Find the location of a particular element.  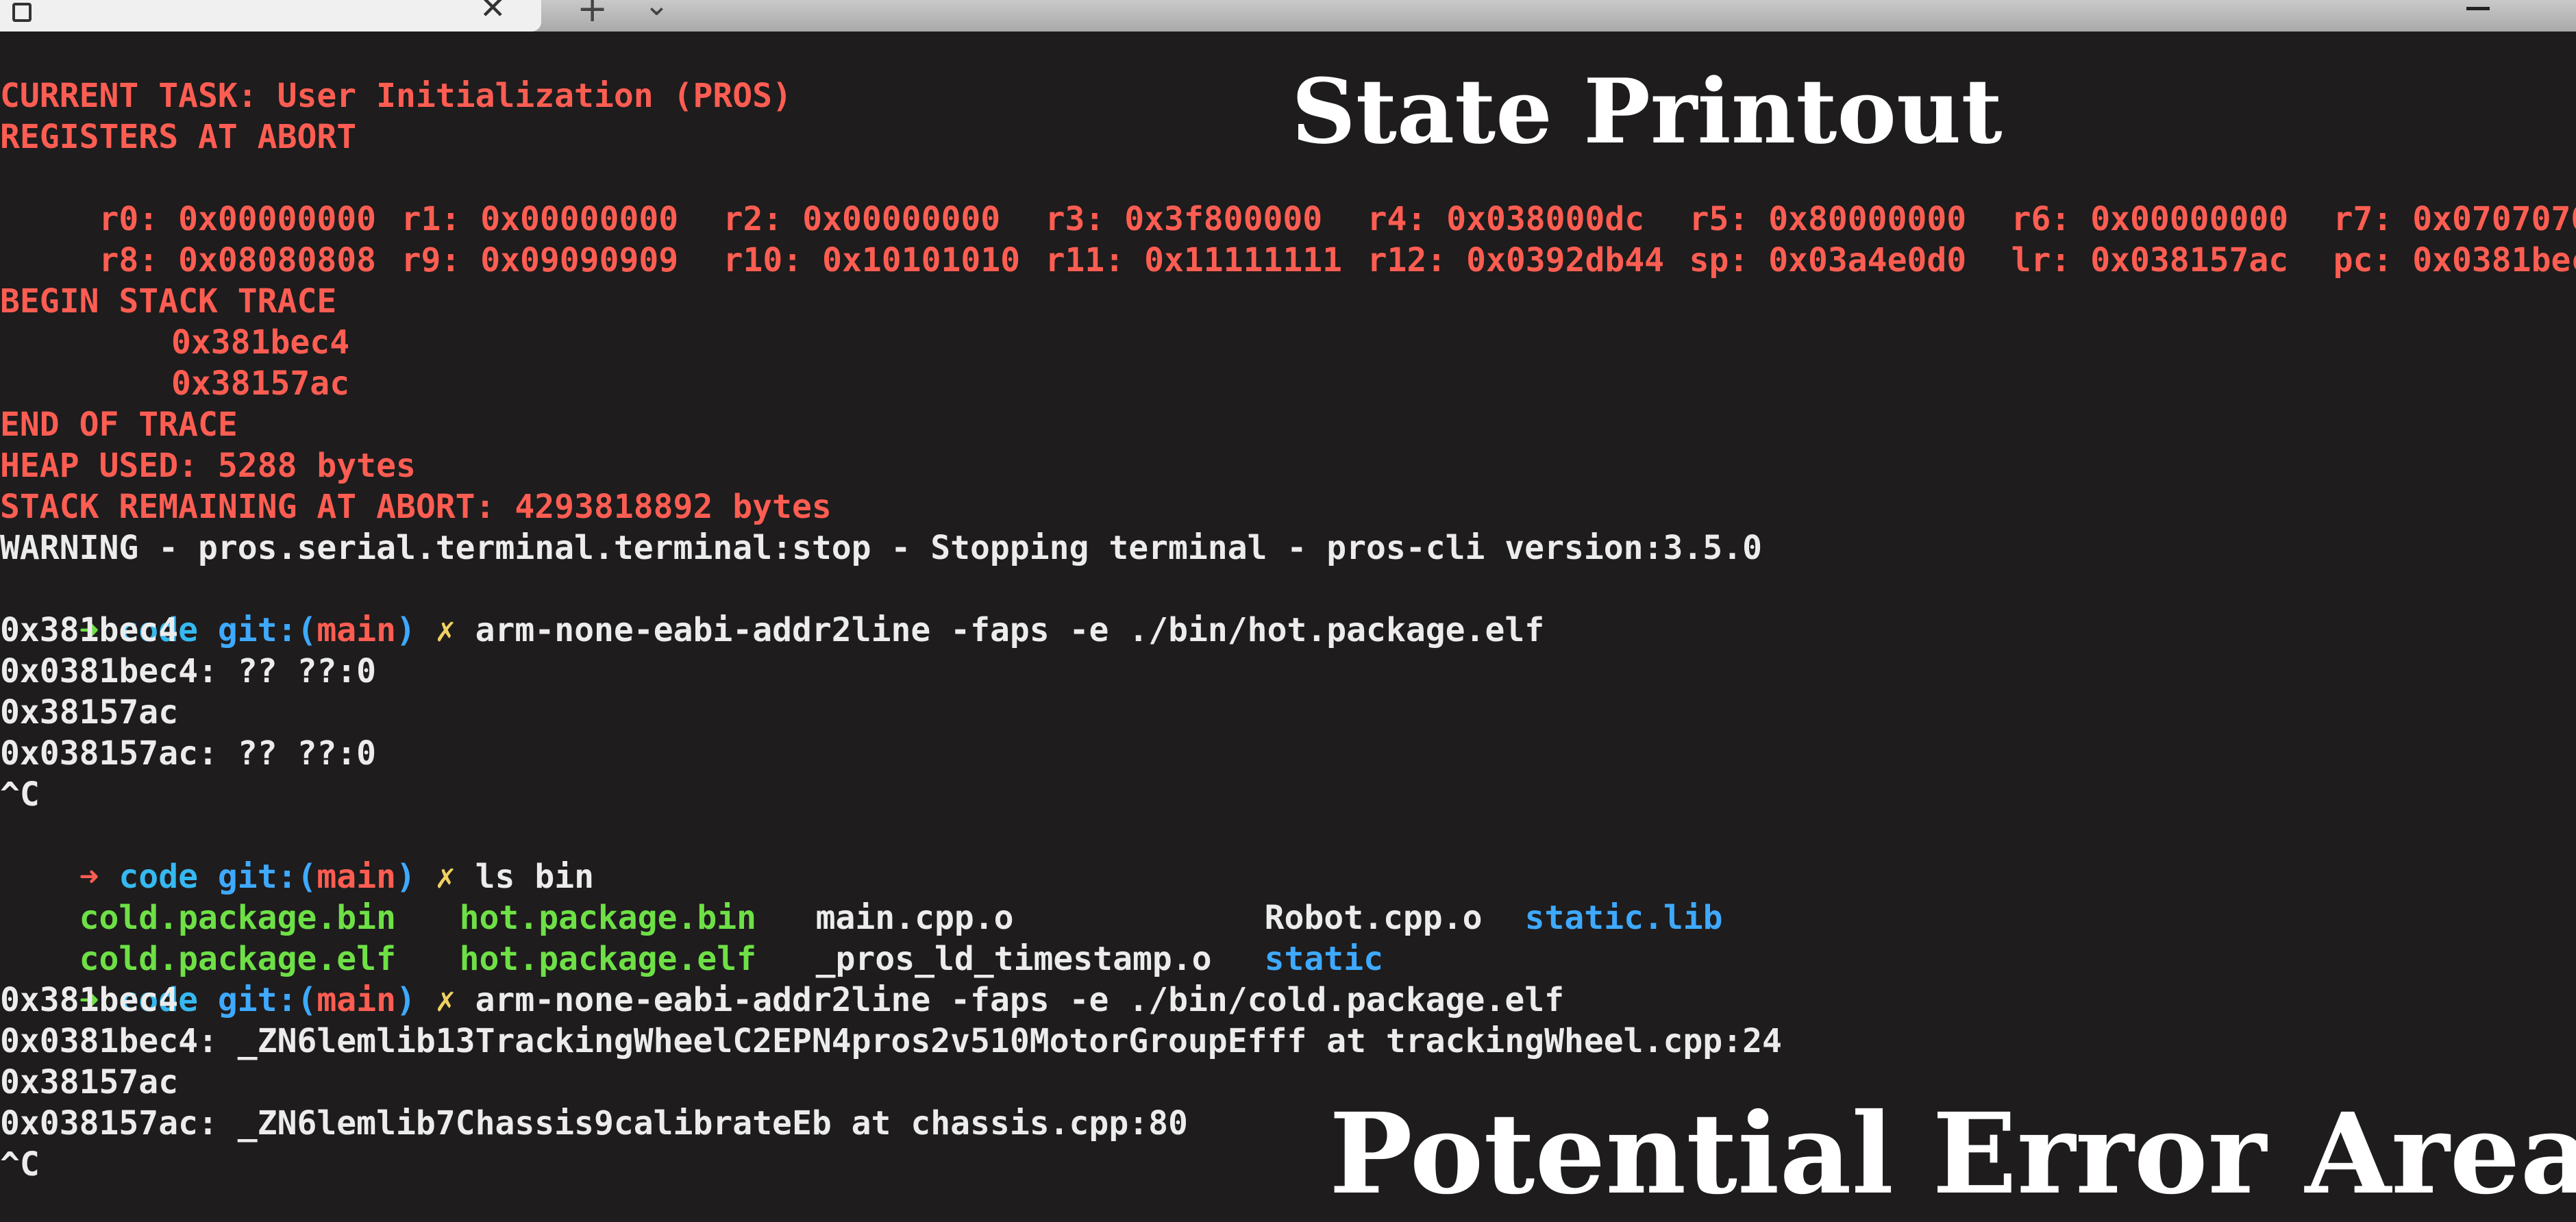

end-of-trace: END OF TRACE is located at coordinates (119, 425).